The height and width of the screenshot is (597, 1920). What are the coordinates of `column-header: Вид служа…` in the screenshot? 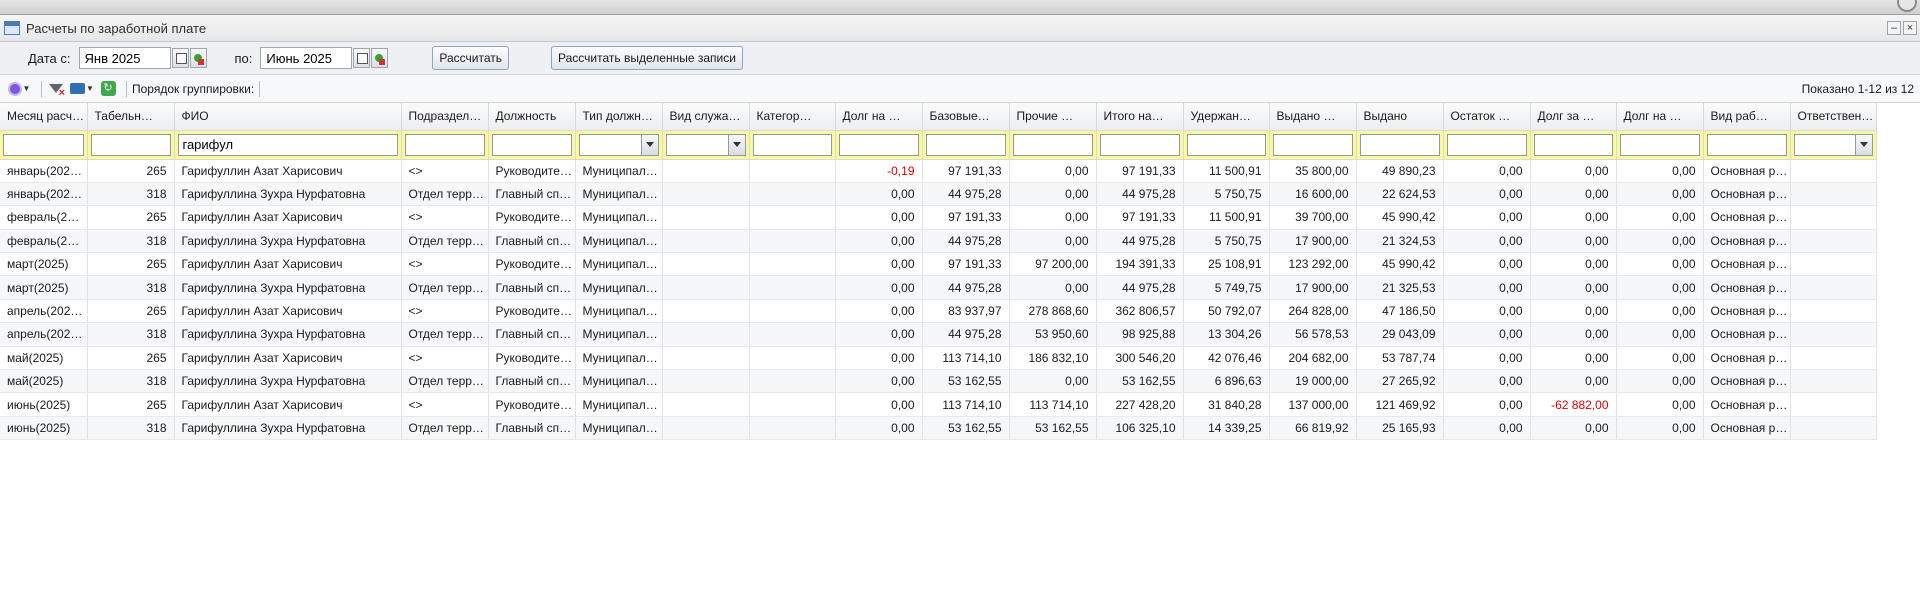 It's located at (706, 117).